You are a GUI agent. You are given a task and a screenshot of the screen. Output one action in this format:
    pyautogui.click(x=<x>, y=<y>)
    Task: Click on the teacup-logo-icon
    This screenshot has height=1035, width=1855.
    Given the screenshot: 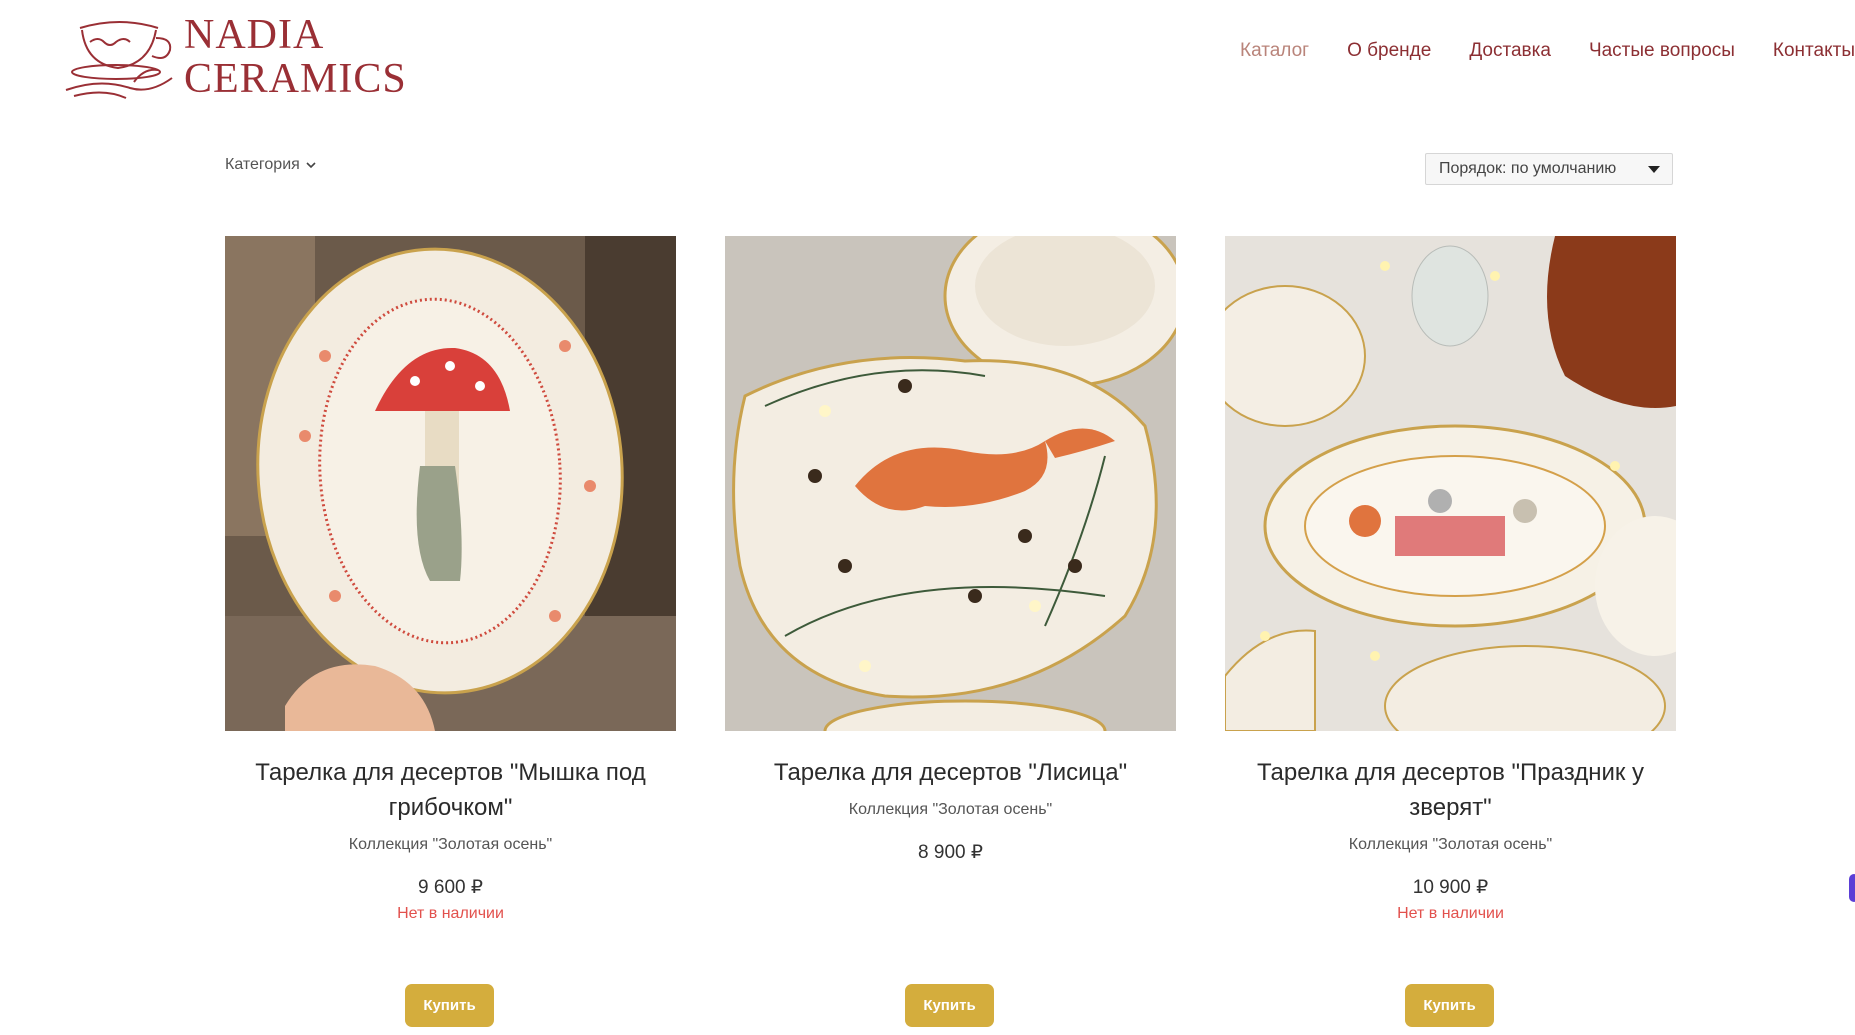 What is the action you would take?
    pyautogui.click(x=119, y=60)
    